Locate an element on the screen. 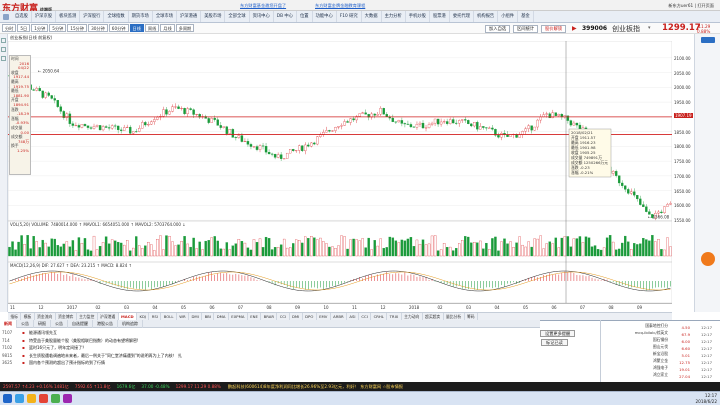 The height and width of the screenshot is (405, 720). nav-item-0: 自选股 is located at coordinates (22, 16).